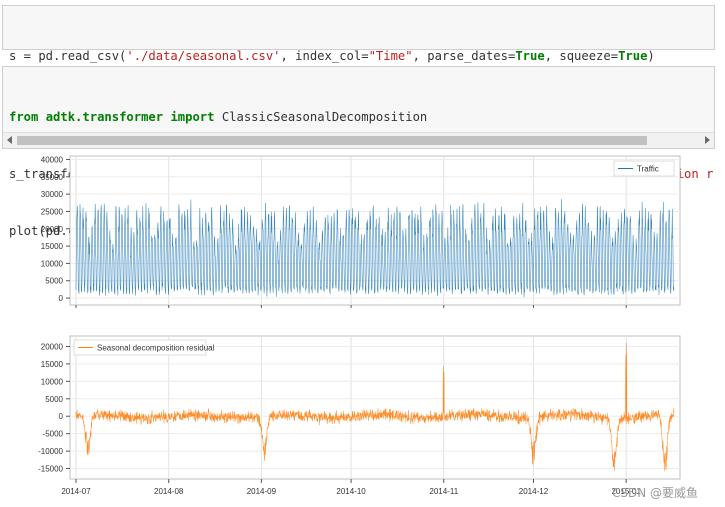  I want to click on x-tick-label: 2014-07, so click(76, 491).